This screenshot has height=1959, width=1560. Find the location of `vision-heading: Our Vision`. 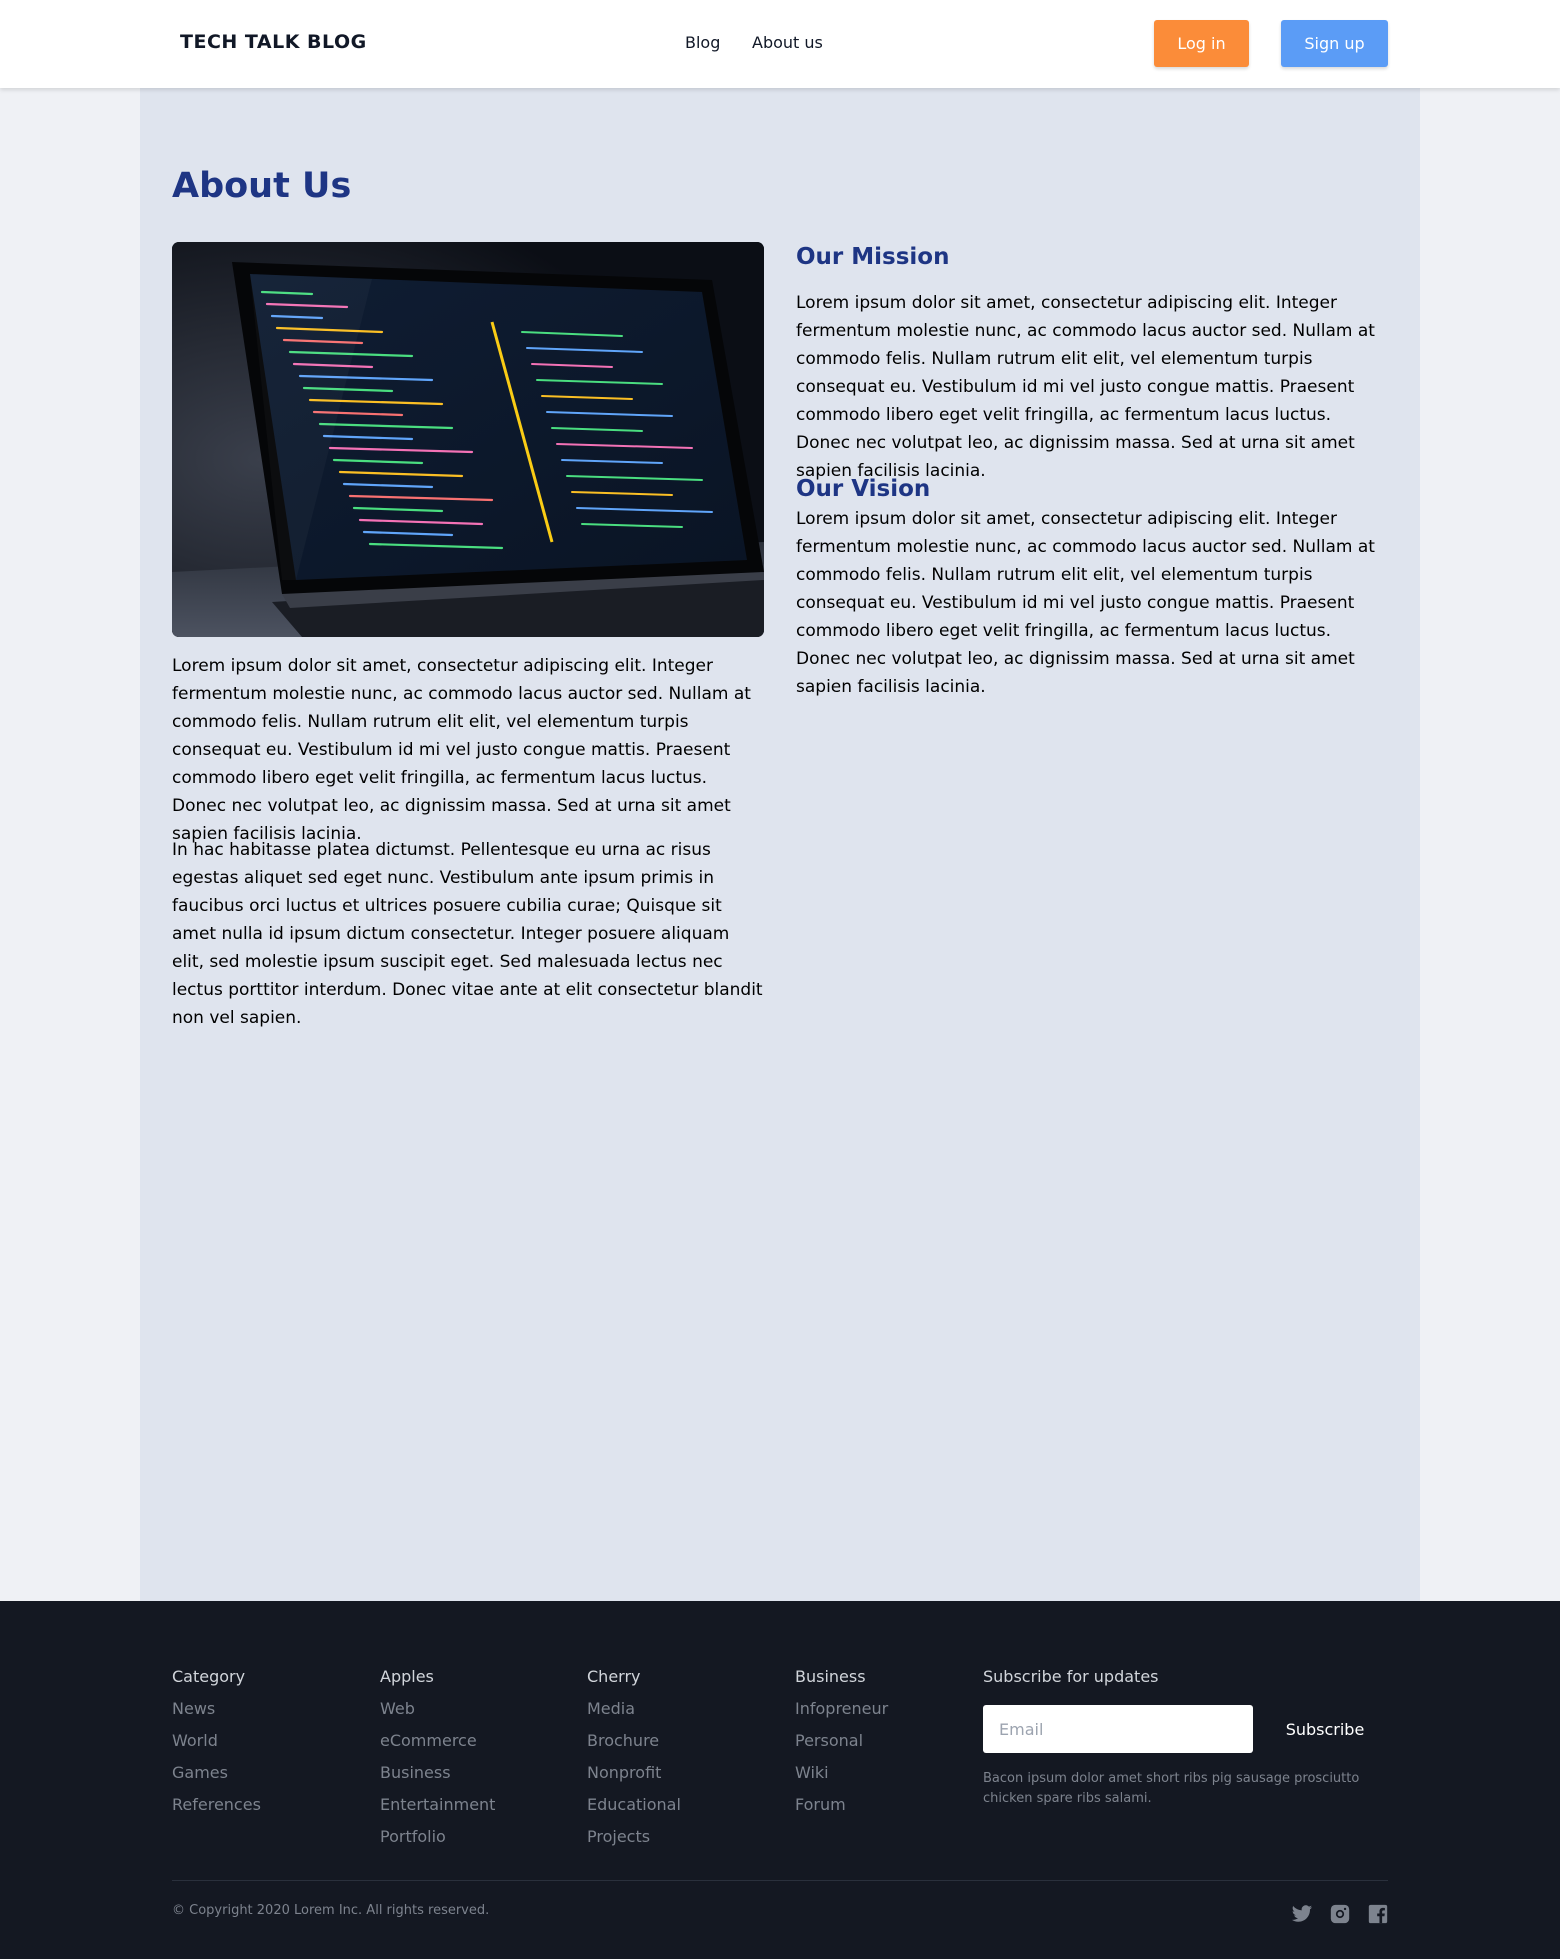

vision-heading: Our Vision is located at coordinates (863, 489).